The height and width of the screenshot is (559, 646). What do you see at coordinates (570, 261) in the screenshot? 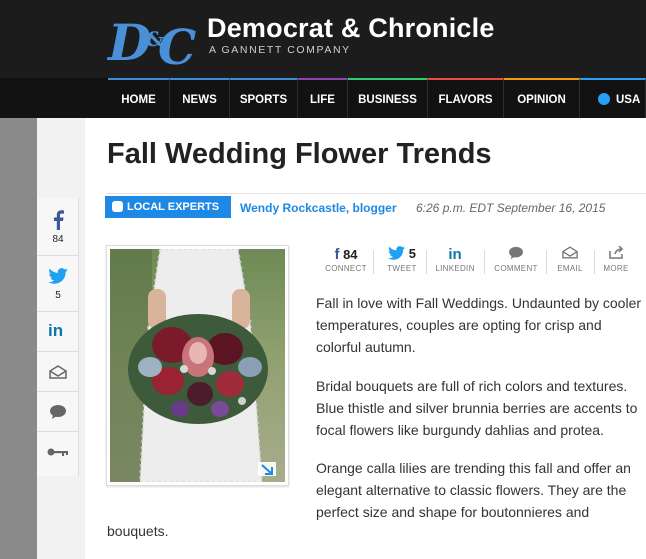
I see `share-email: EMAIL` at bounding box center [570, 261].